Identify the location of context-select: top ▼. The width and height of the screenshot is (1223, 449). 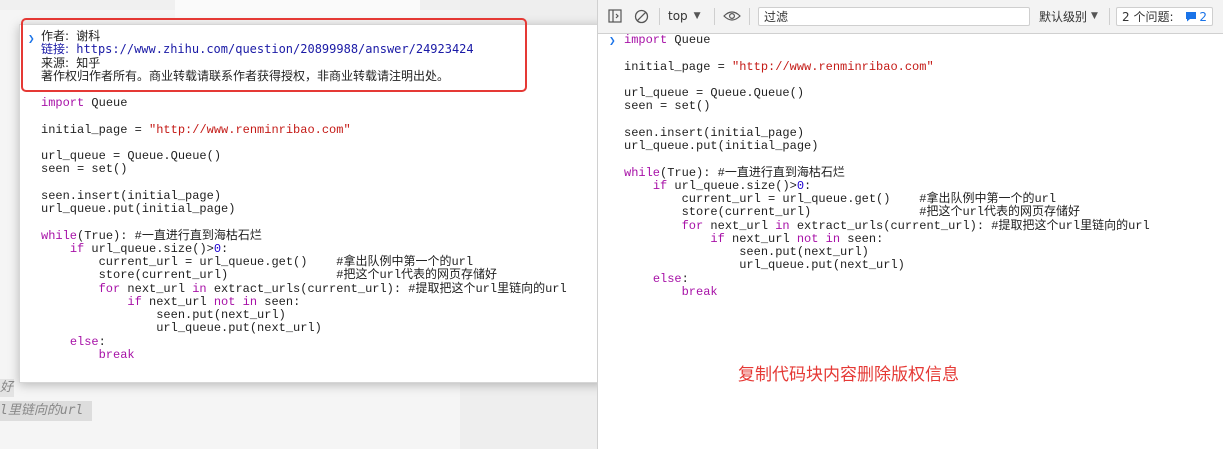
(688, 16).